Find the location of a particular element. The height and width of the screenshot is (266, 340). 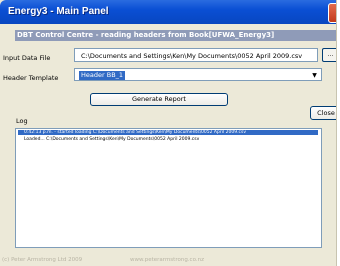

close-button: Close is located at coordinates (323, 113).